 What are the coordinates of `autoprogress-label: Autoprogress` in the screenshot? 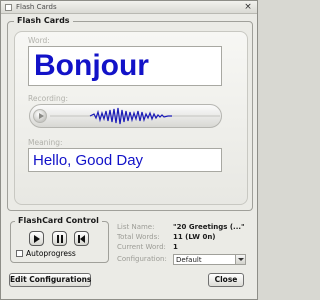 It's located at (51, 253).